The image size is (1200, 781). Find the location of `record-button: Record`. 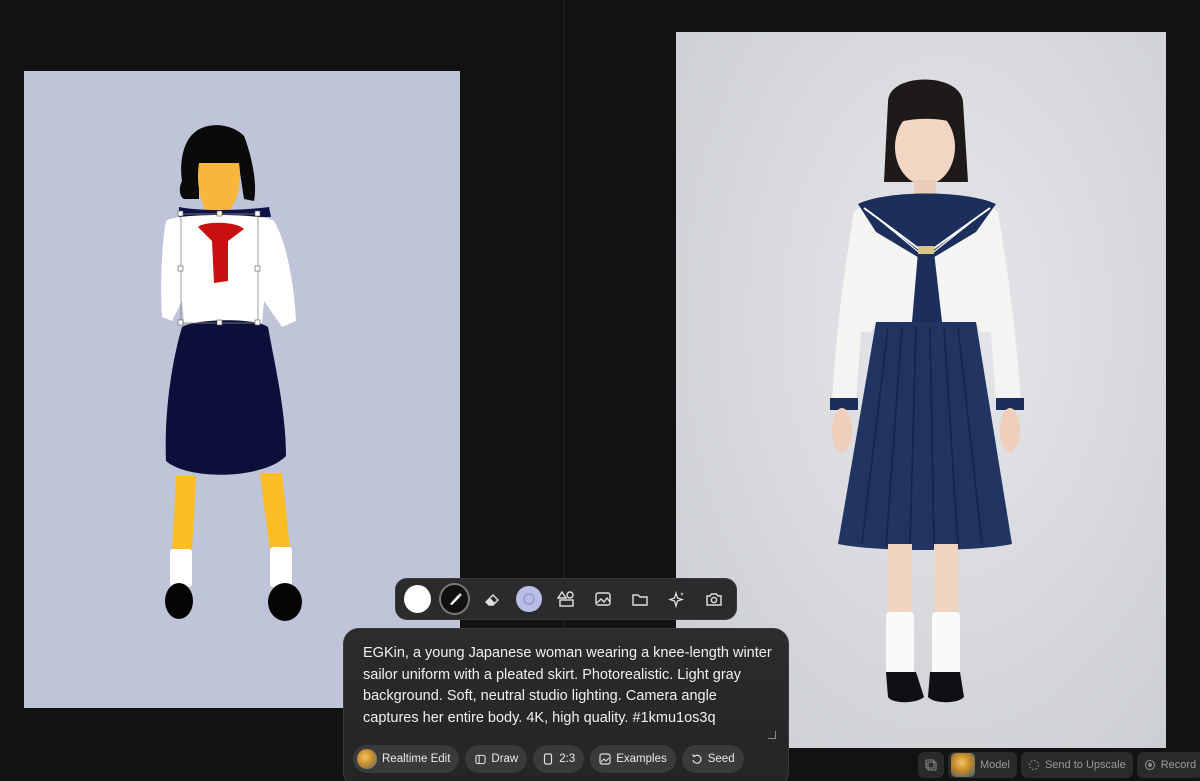

record-button: Record is located at coordinates (1168, 765).